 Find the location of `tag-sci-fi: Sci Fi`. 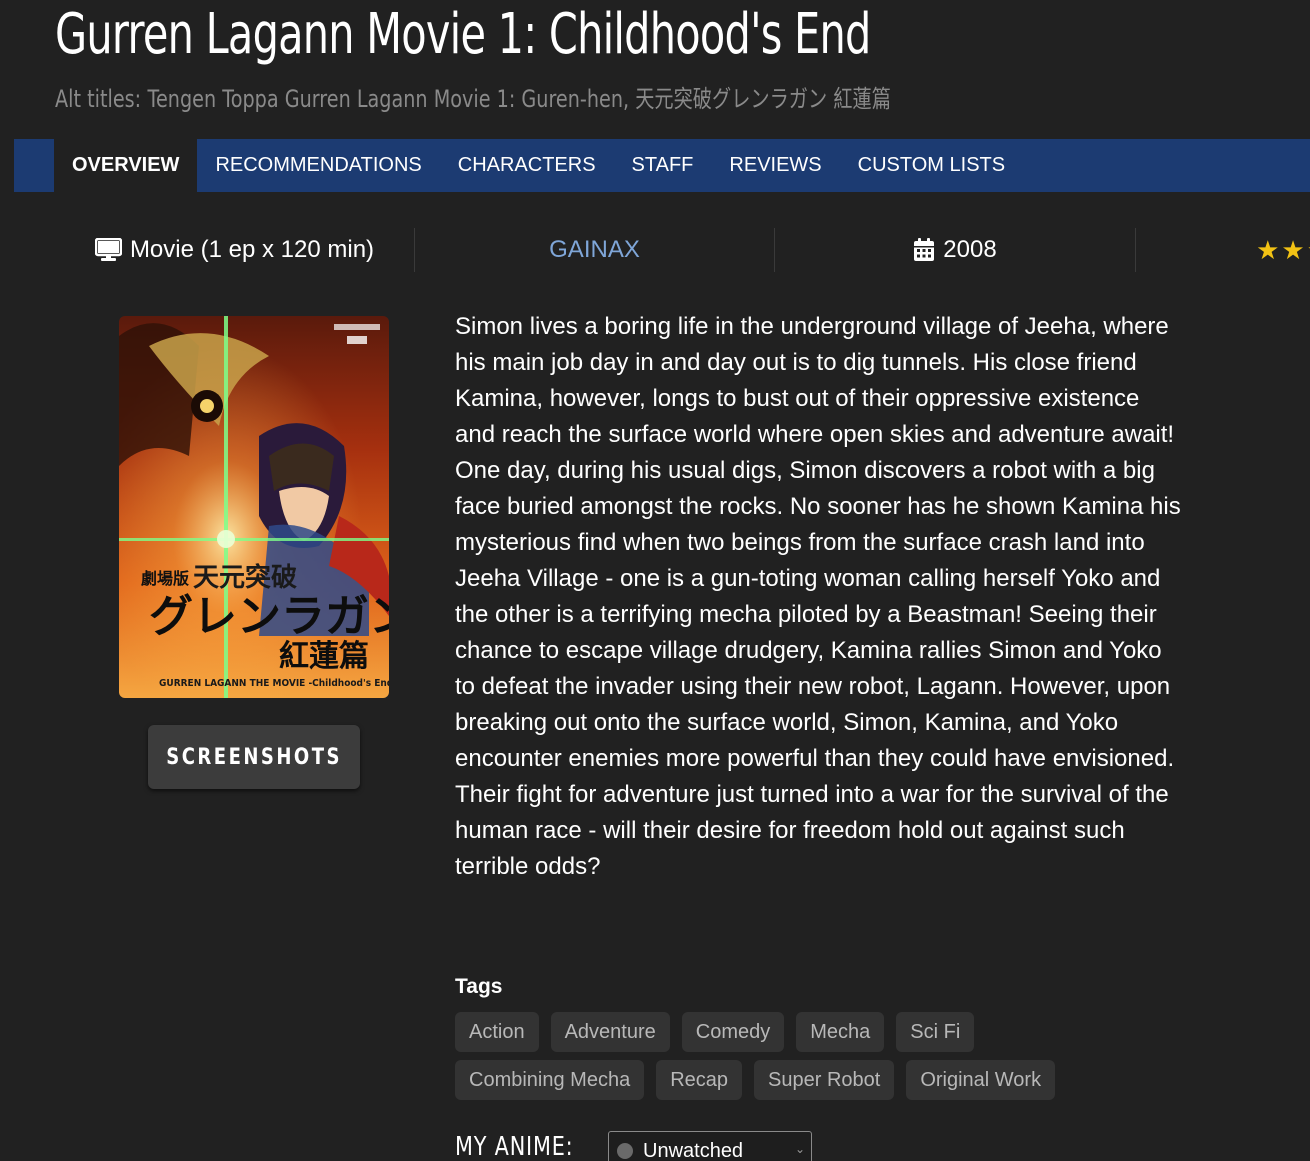

tag-sci-fi: Sci Fi is located at coordinates (935, 1032).